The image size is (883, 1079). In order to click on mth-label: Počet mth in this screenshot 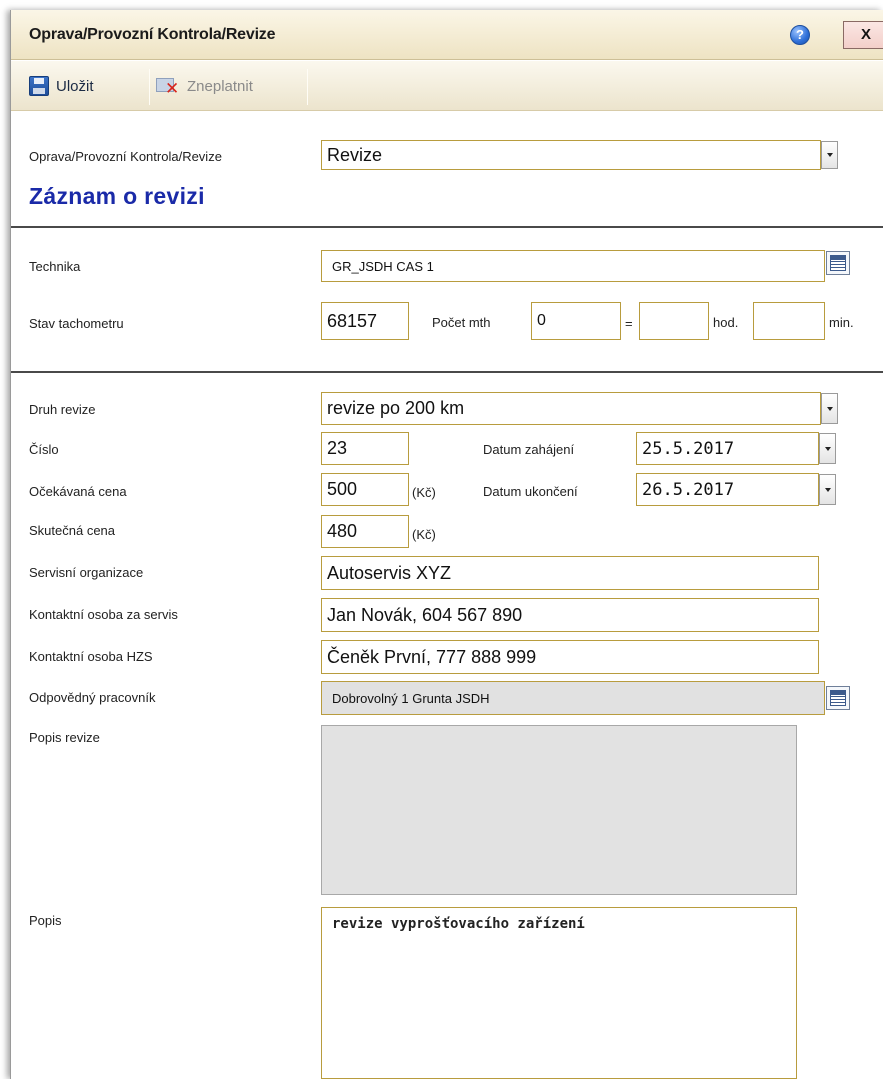, I will do `click(461, 322)`.